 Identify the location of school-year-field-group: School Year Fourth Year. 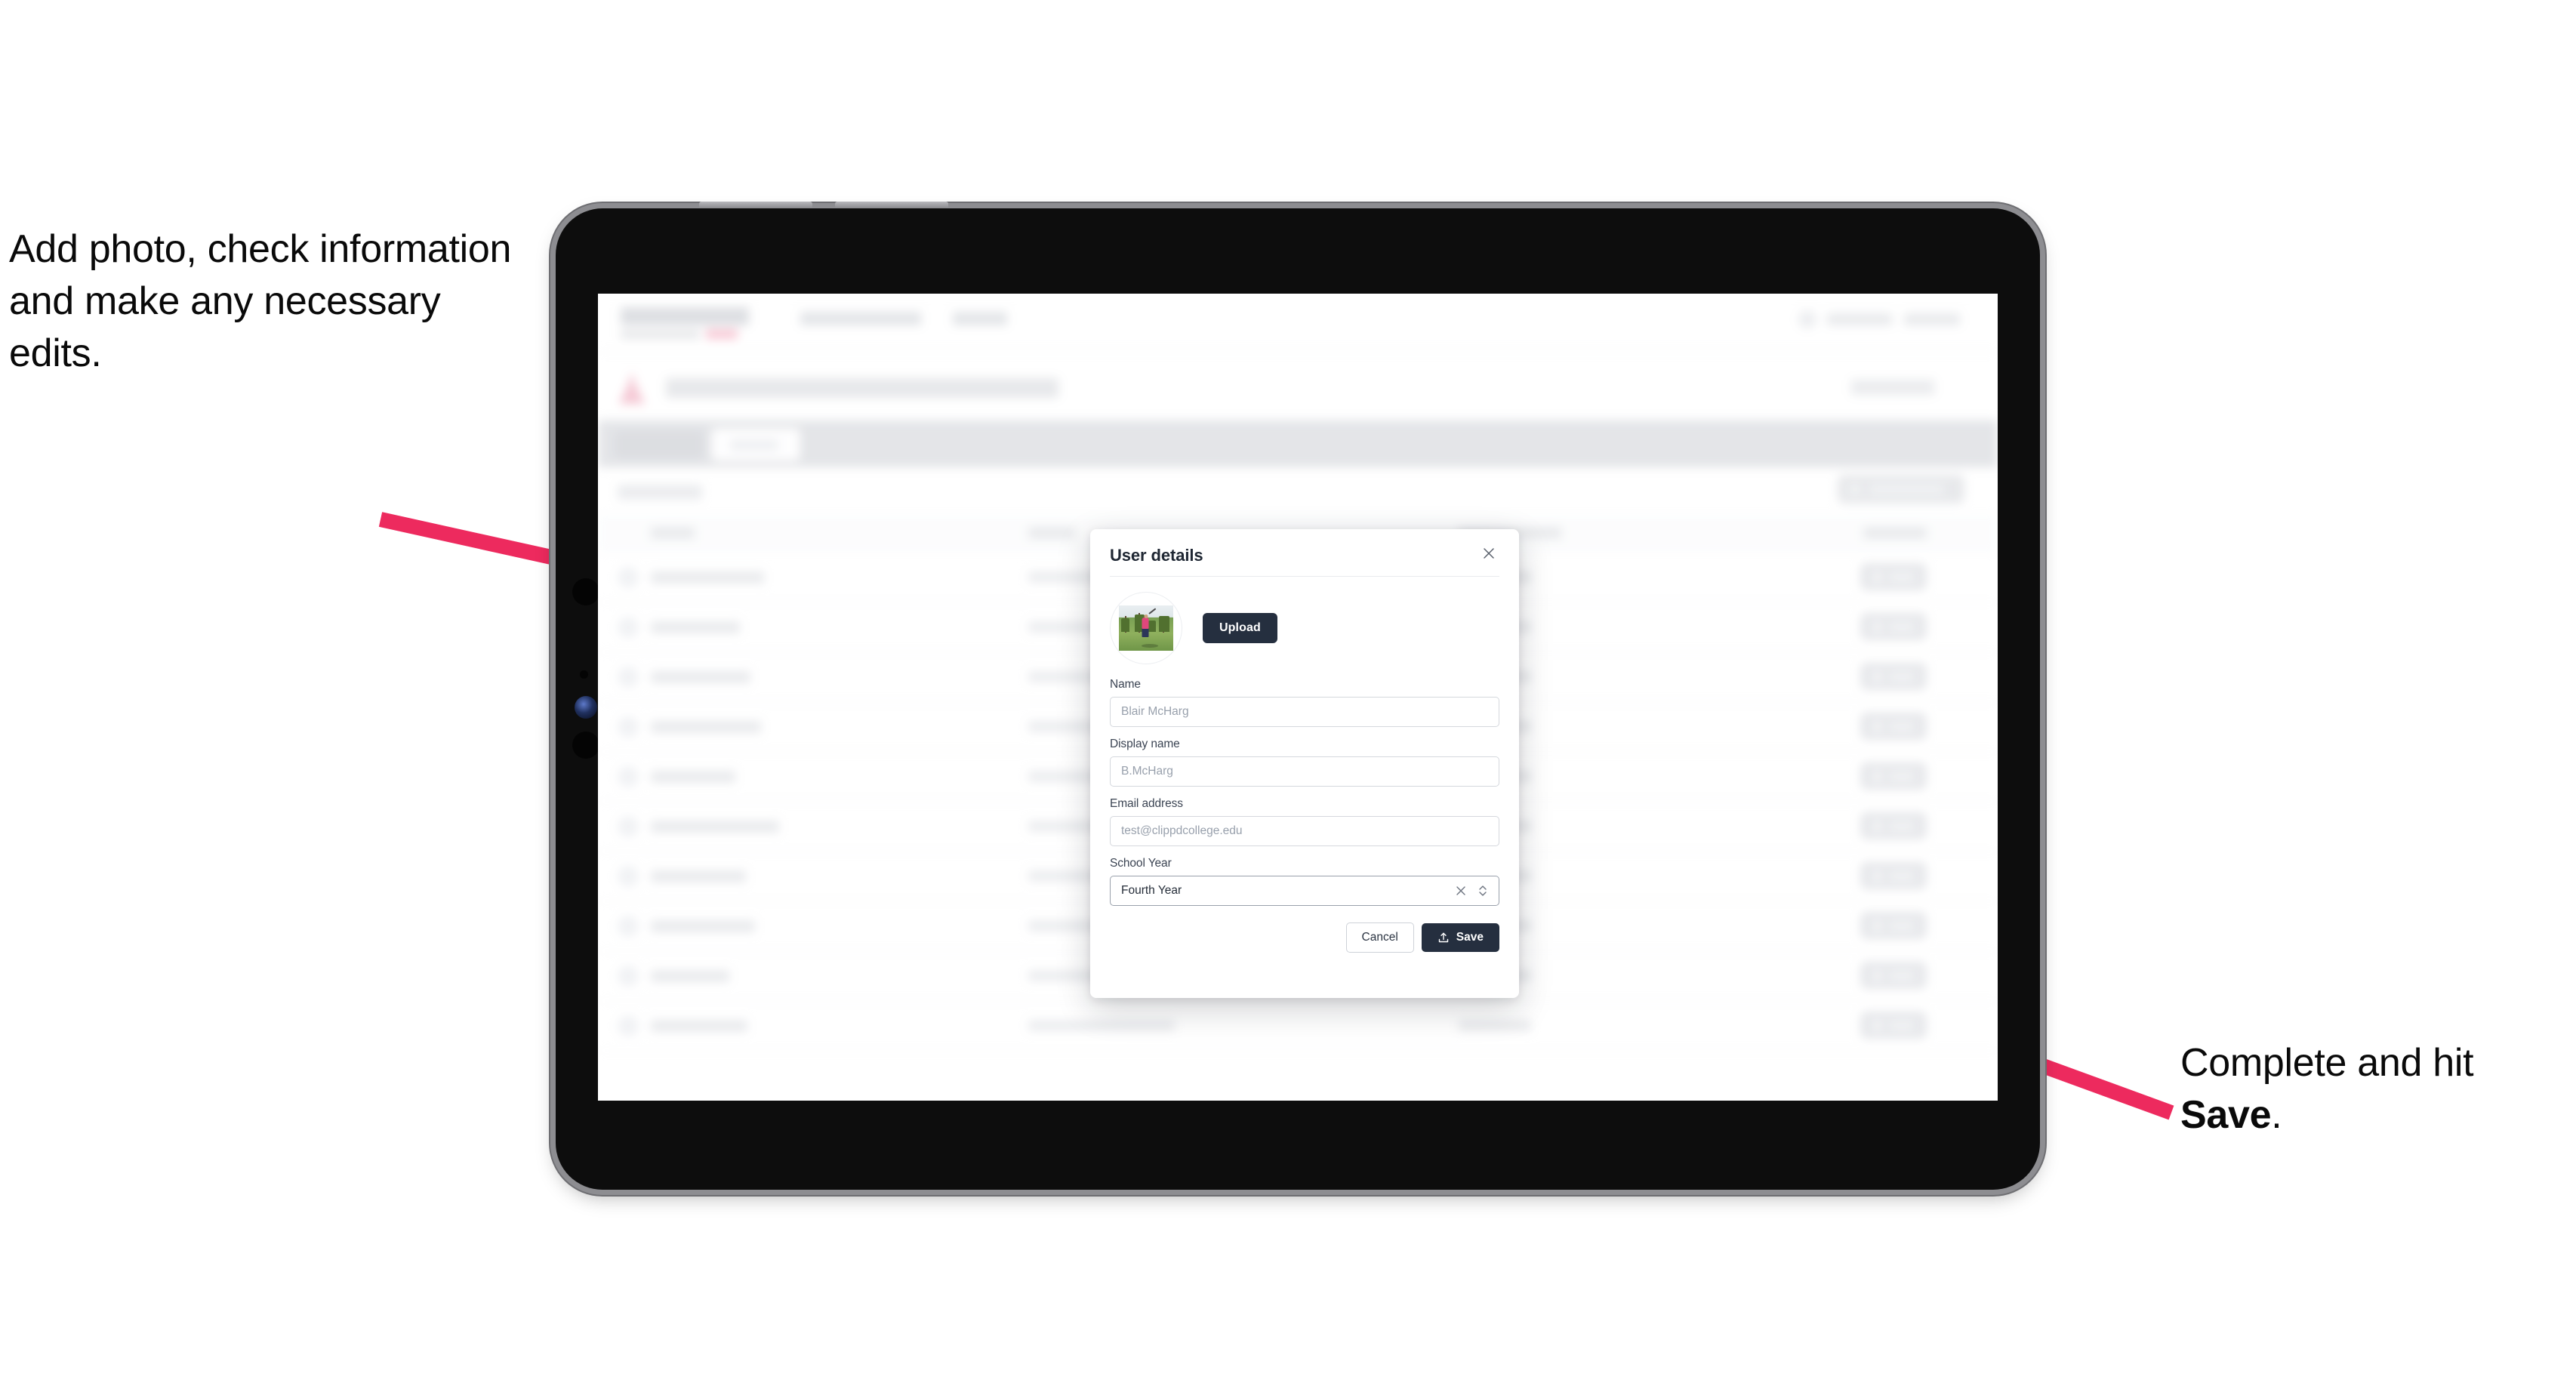
(1304, 882).